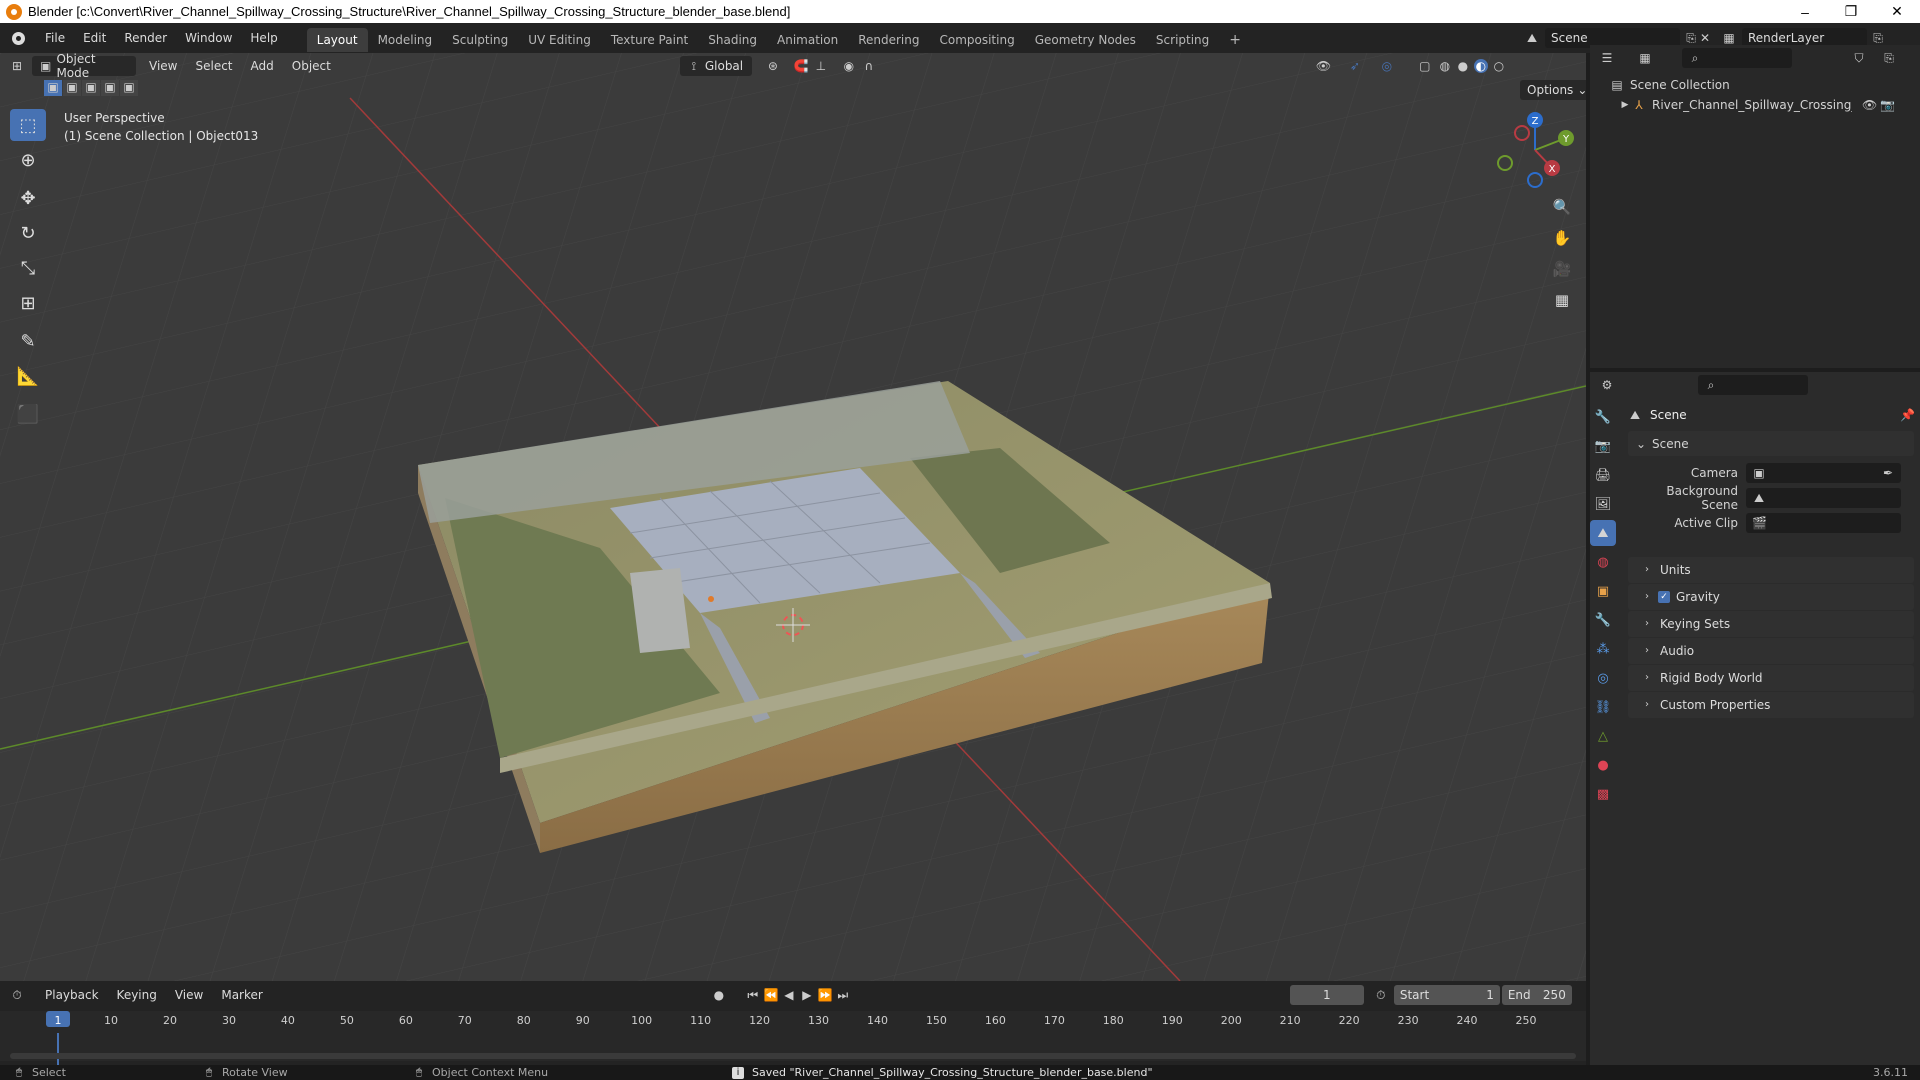  Describe the element at coordinates (1859, 58) in the screenshot. I see `filter-icon: ⛉` at that location.